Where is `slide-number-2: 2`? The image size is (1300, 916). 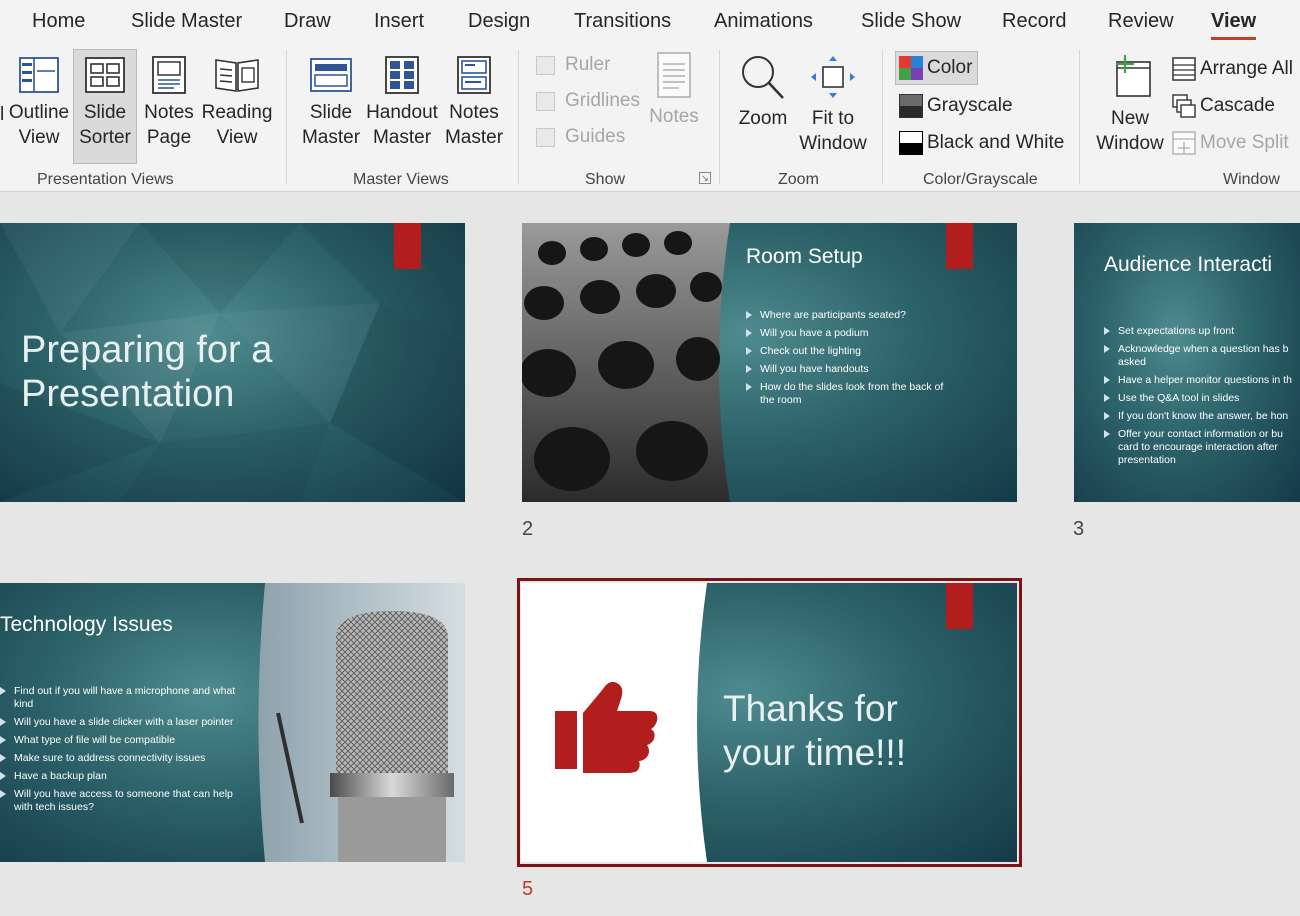 slide-number-2: 2 is located at coordinates (528, 529).